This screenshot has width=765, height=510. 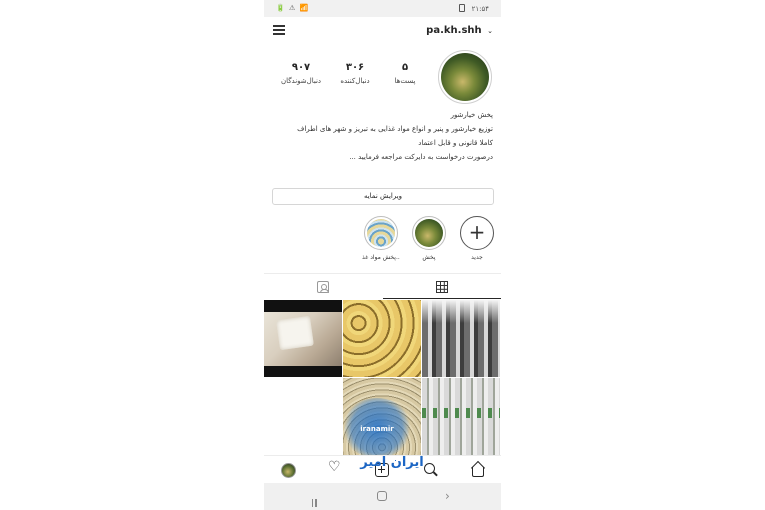 I want to click on username-switcher: pa.kh.shh ⌄, so click(x=459, y=30).